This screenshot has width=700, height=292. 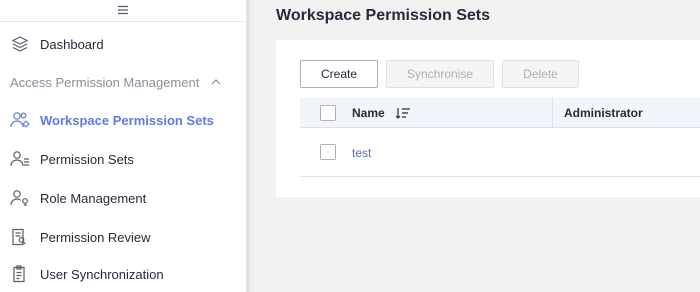 I want to click on sidebar-collapse-button, so click(x=123, y=11).